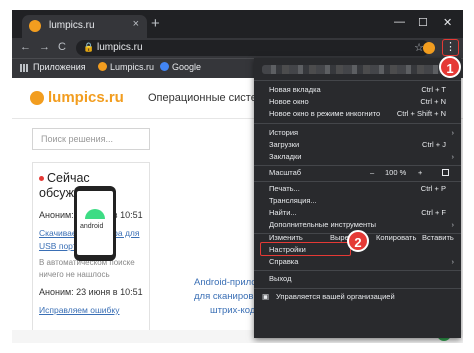  What do you see at coordinates (284, 144) in the screenshot?
I see `menu-label: Загрузки` at bounding box center [284, 144].